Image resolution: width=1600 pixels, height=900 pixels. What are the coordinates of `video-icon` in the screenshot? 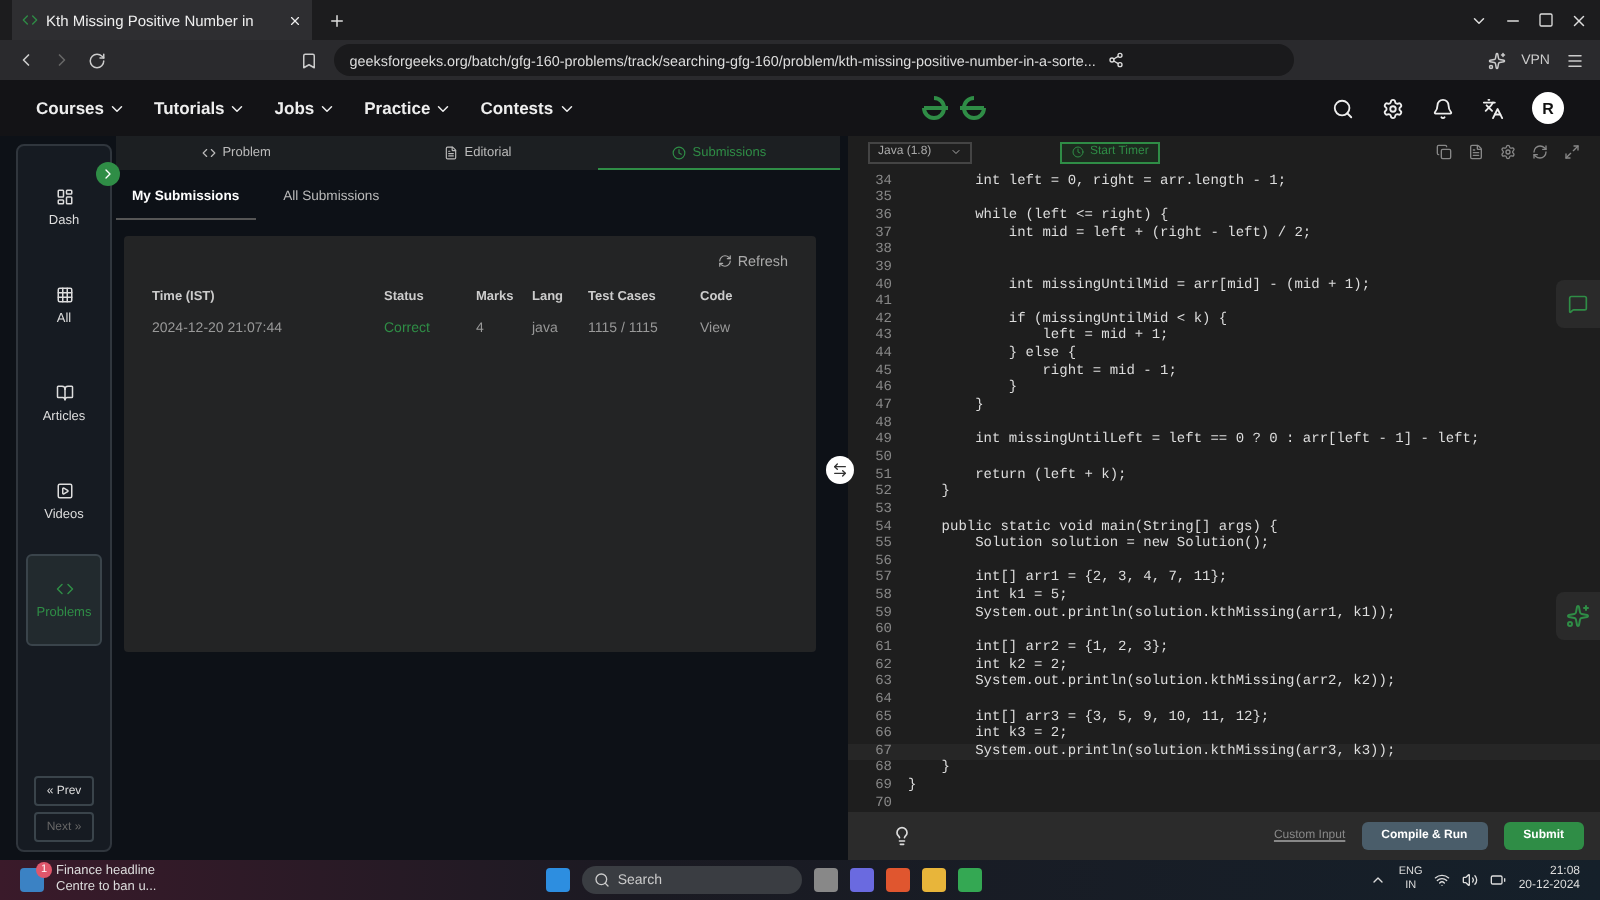 It's located at (64, 491).